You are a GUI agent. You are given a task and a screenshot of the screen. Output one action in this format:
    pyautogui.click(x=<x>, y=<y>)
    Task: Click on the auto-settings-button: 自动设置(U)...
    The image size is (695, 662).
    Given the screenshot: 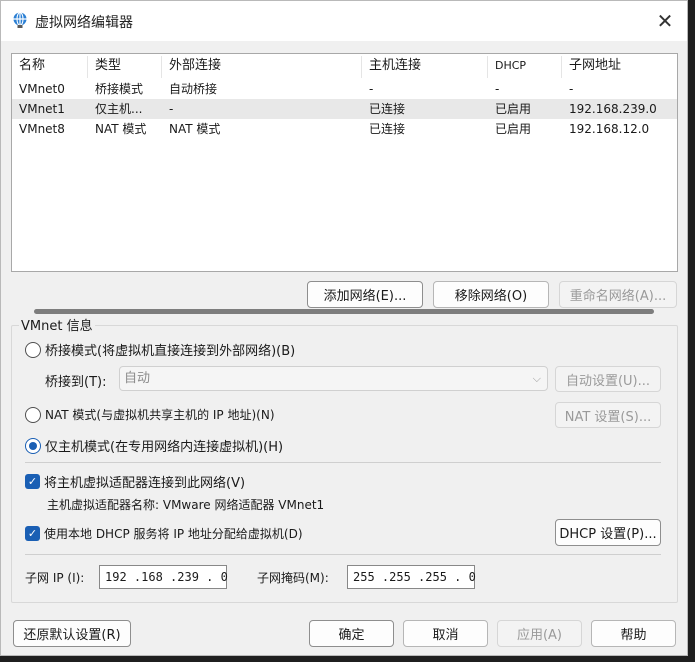 What is the action you would take?
    pyautogui.click(x=608, y=379)
    